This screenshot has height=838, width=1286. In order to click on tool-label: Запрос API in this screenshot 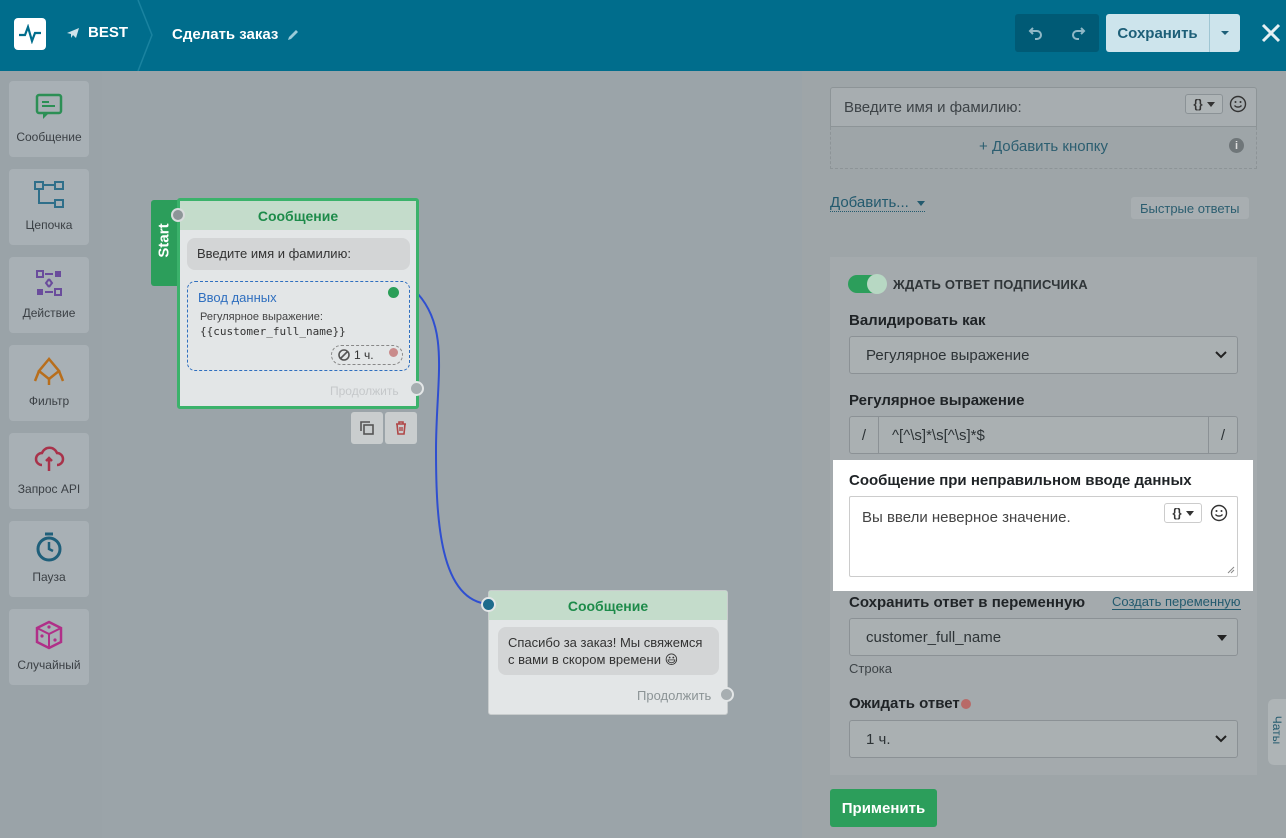, I will do `click(49, 489)`.